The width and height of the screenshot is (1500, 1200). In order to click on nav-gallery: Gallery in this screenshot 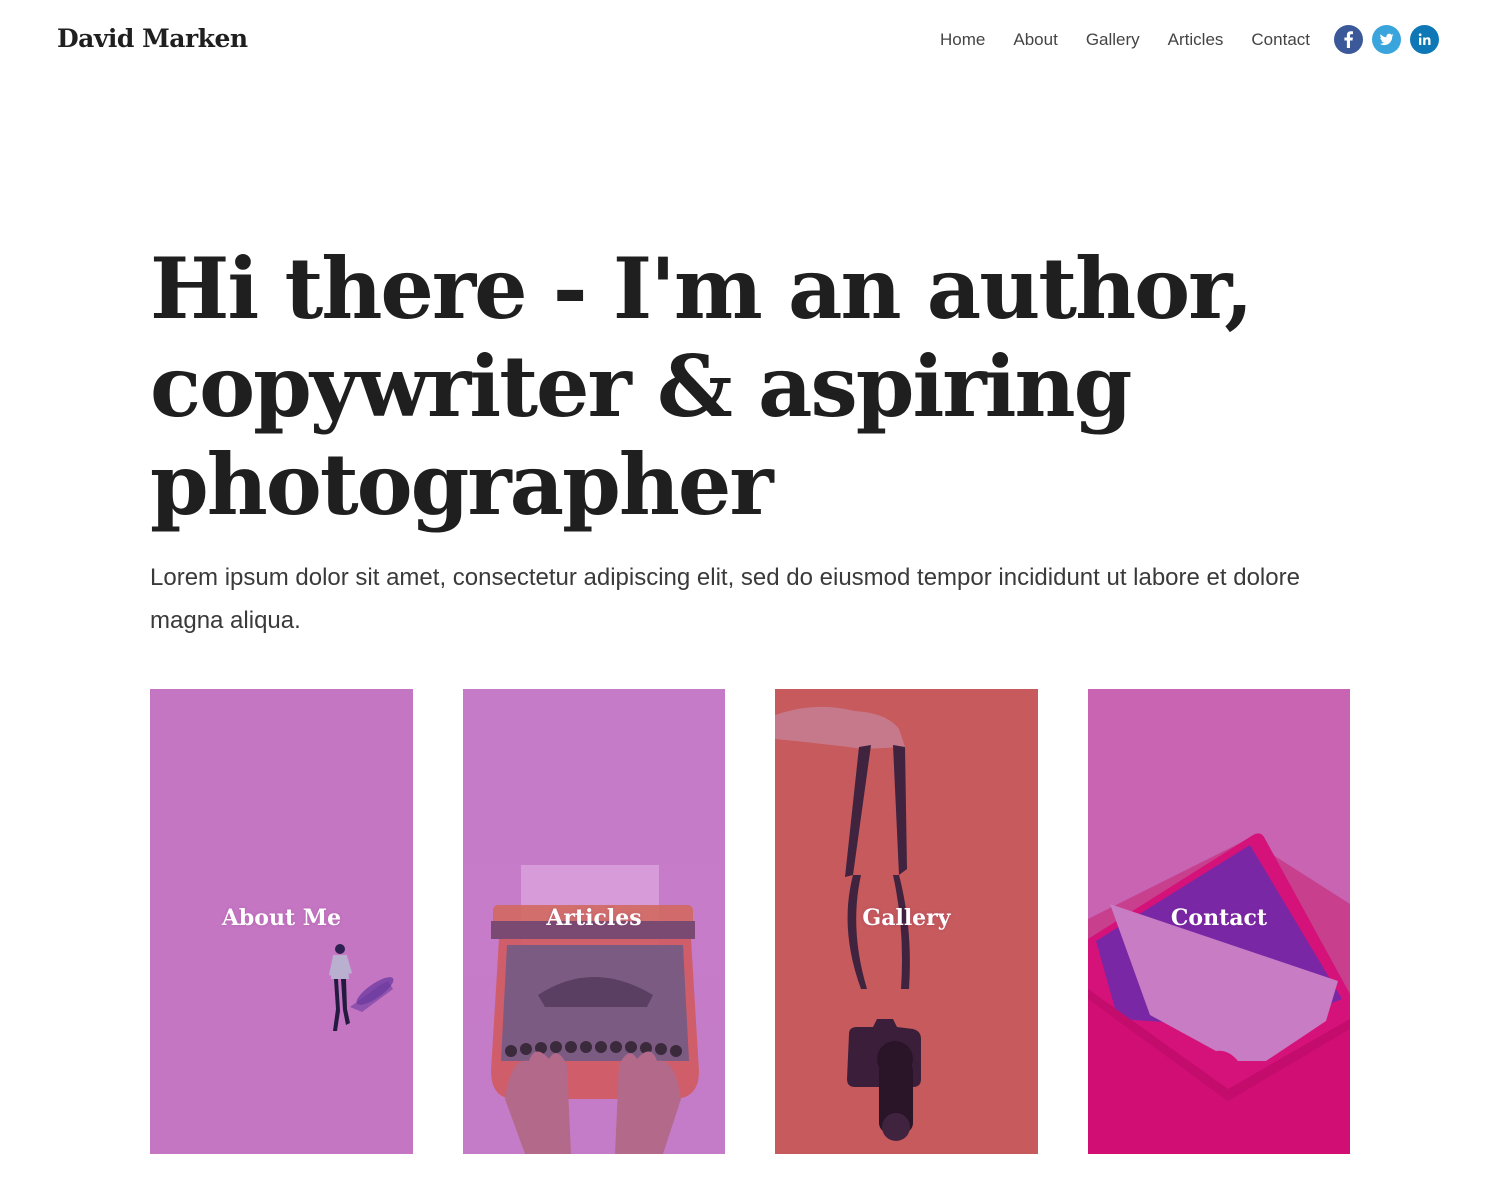, I will do `click(1113, 40)`.